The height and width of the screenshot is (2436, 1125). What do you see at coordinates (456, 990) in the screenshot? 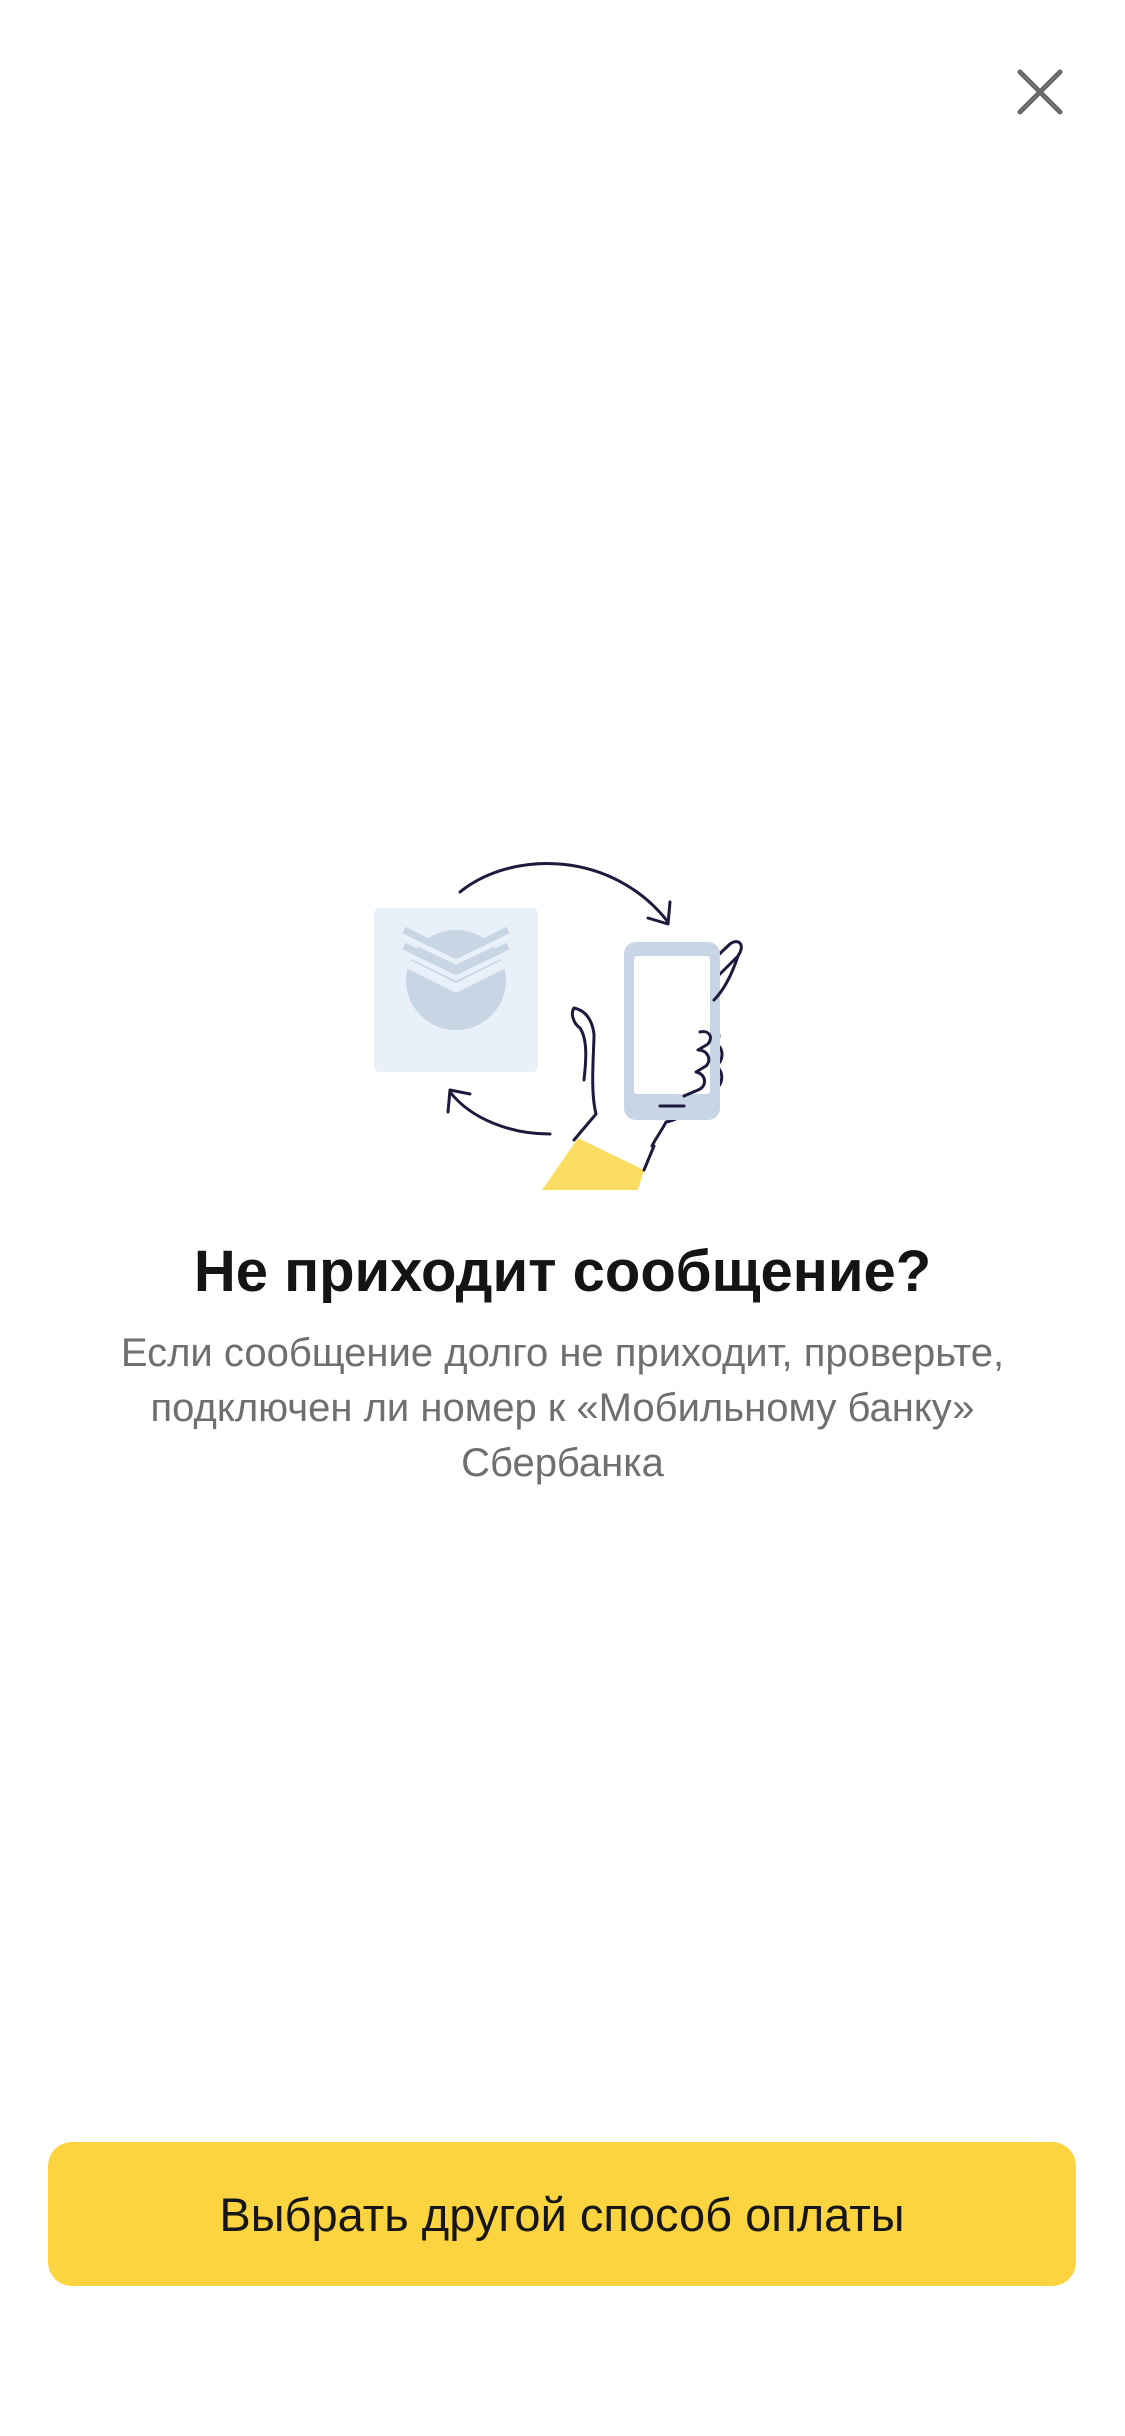
I see `sberbank-logo-icon` at bounding box center [456, 990].